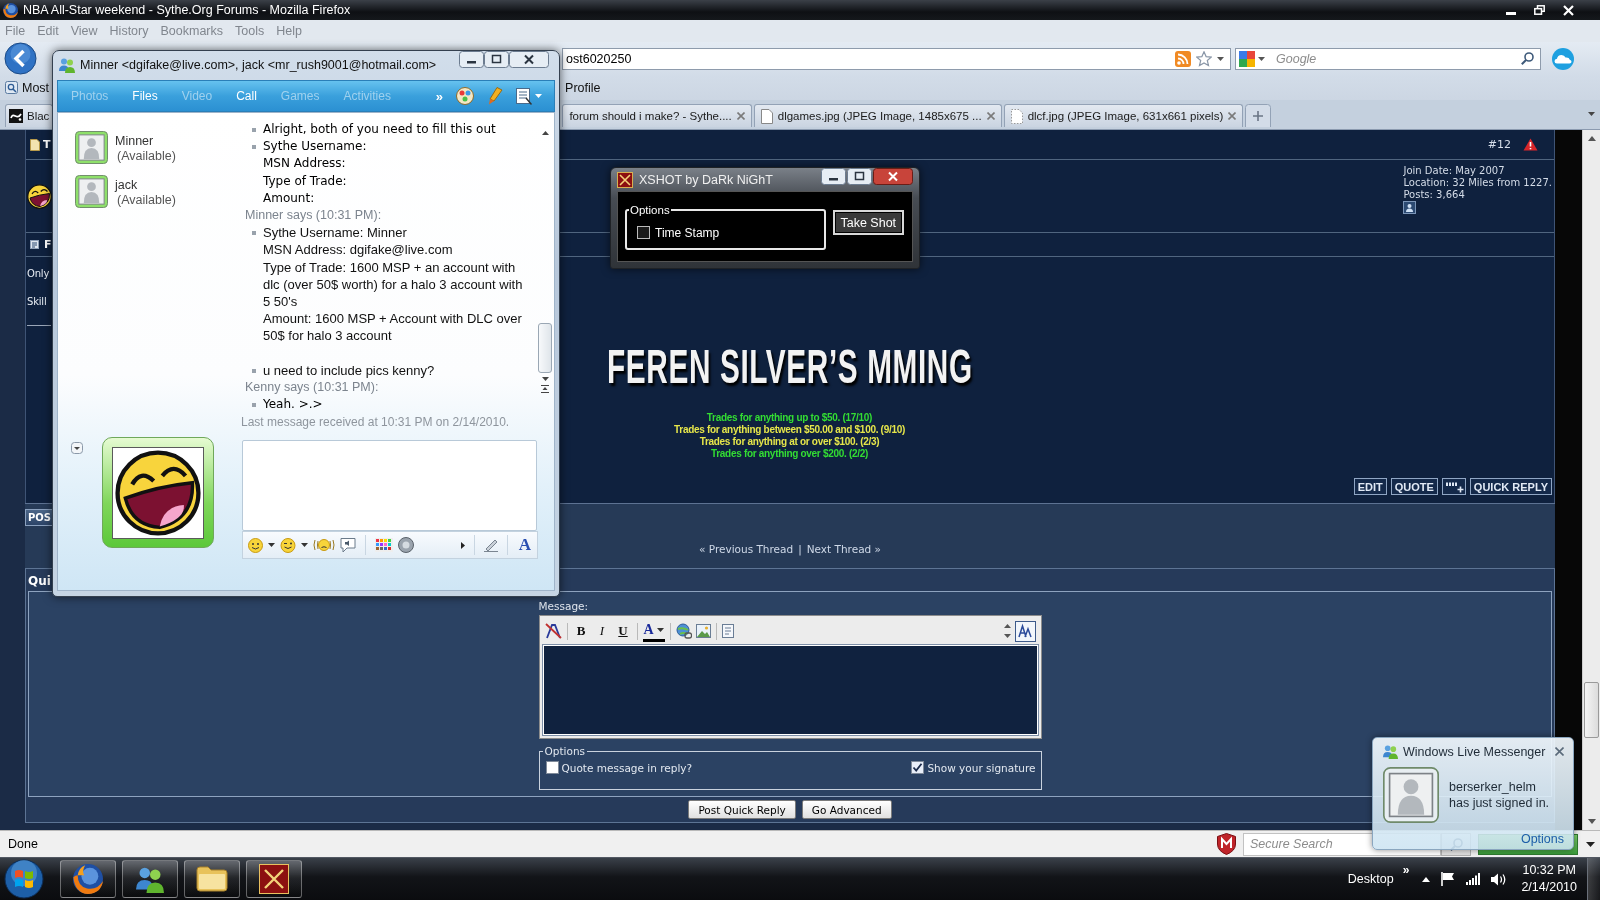  I want to click on globe-link-icon, so click(683, 631).